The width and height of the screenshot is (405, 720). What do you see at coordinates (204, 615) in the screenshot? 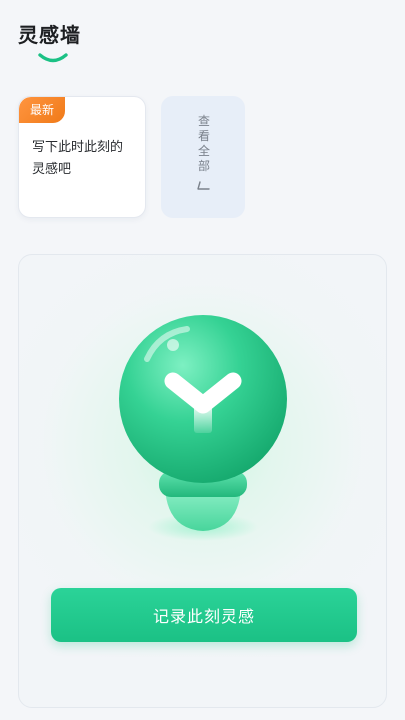
I see `record-inspiration-button: 记录此刻灵感` at bounding box center [204, 615].